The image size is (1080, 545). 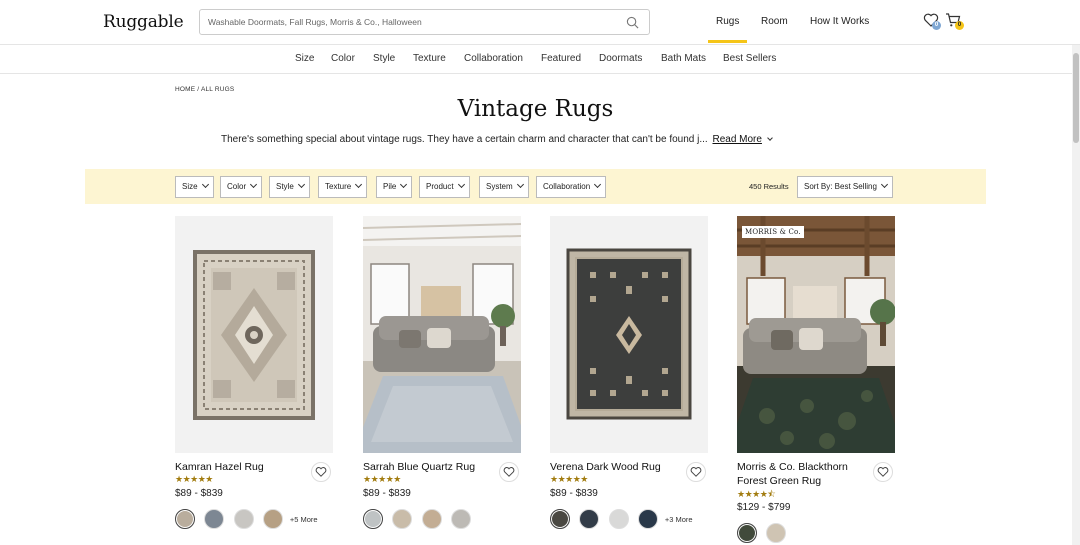 I want to click on breadcrumb: HOME / ALL RUGS, so click(x=204, y=89).